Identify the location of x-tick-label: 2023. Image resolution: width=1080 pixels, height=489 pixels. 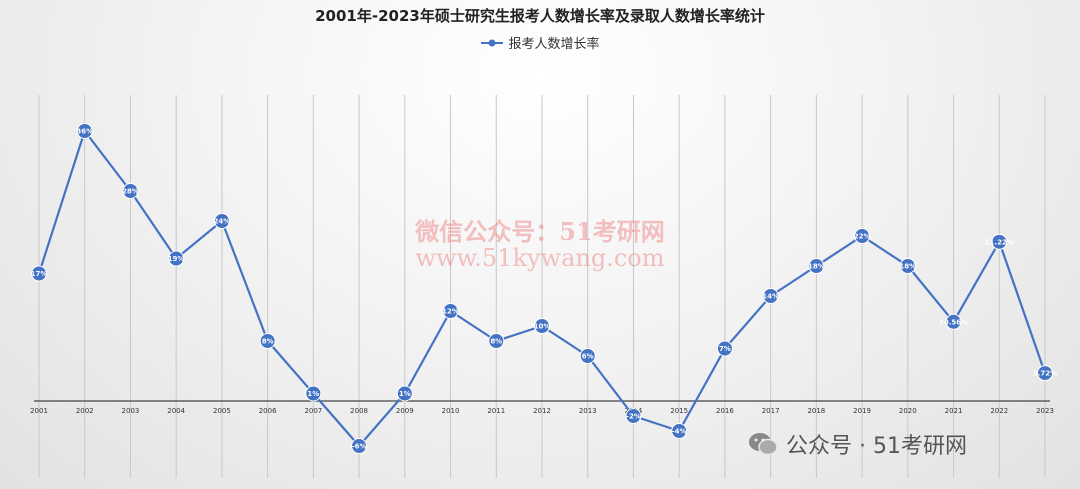
(1045, 411).